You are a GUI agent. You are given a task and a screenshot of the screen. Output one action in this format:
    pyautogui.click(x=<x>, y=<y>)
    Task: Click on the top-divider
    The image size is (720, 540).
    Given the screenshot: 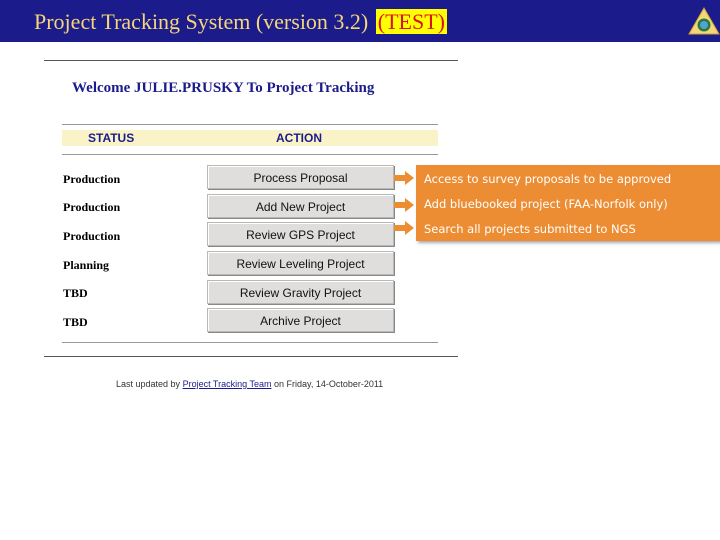 What is the action you would take?
    pyautogui.click(x=251, y=60)
    